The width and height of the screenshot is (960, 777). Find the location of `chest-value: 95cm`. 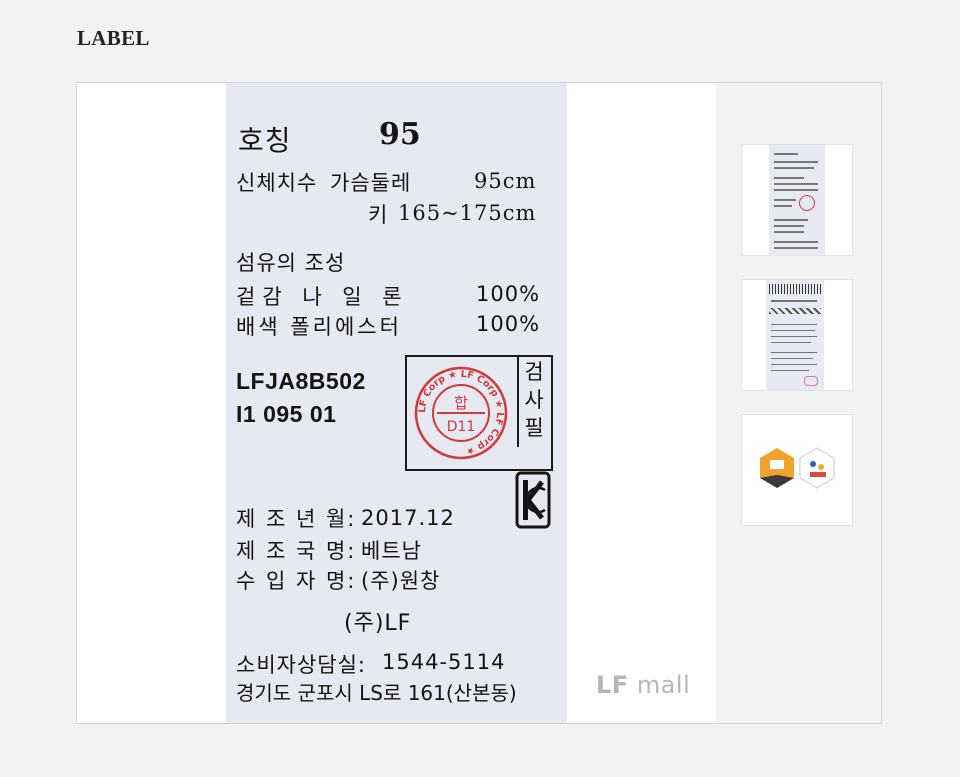

chest-value: 95cm is located at coordinates (505, 181).